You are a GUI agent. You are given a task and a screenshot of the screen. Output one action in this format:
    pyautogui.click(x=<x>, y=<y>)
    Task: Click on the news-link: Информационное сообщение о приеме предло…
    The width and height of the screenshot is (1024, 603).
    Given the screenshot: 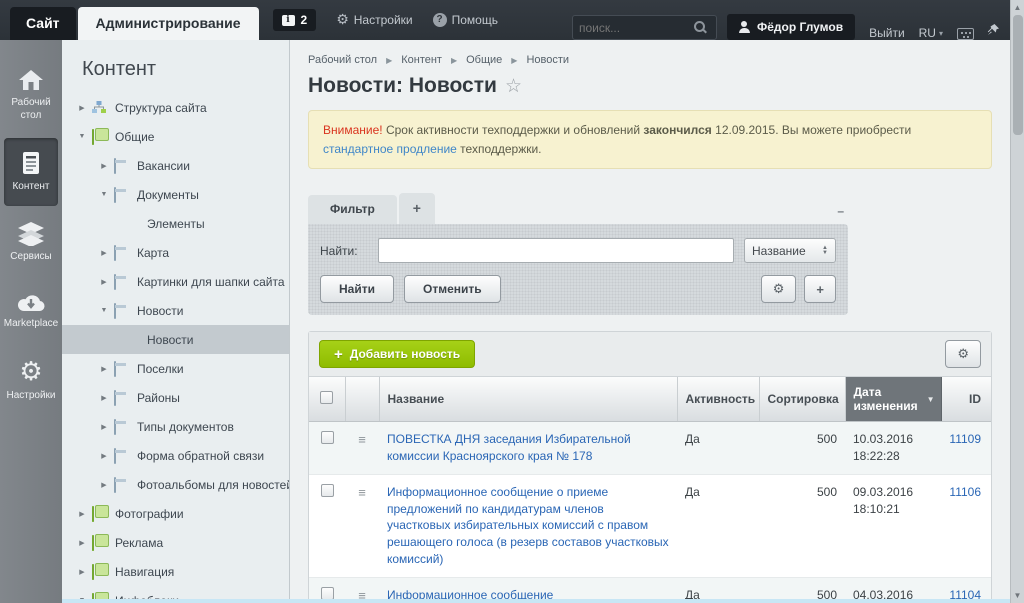 What is the action you would take?
    pyautogui.click(x=528, y=525)
    